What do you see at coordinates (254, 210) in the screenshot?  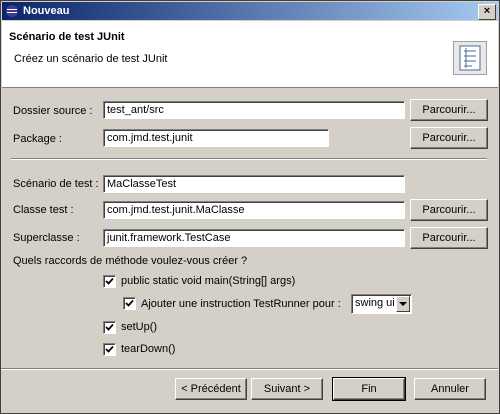 I see `class-under-test-field: com.jmd.test.junit.MaClasse` at bounding box center [254, 210].